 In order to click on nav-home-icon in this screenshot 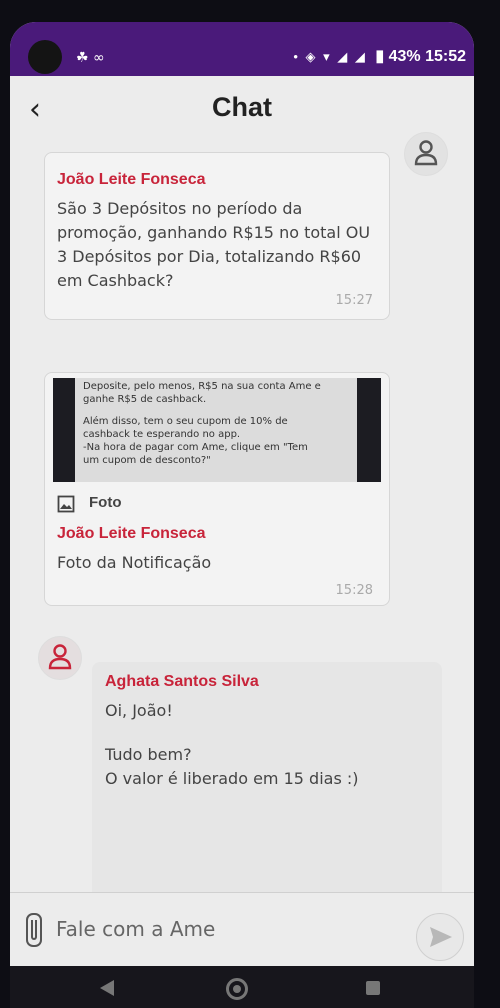, I will do `click(237, 989)`.